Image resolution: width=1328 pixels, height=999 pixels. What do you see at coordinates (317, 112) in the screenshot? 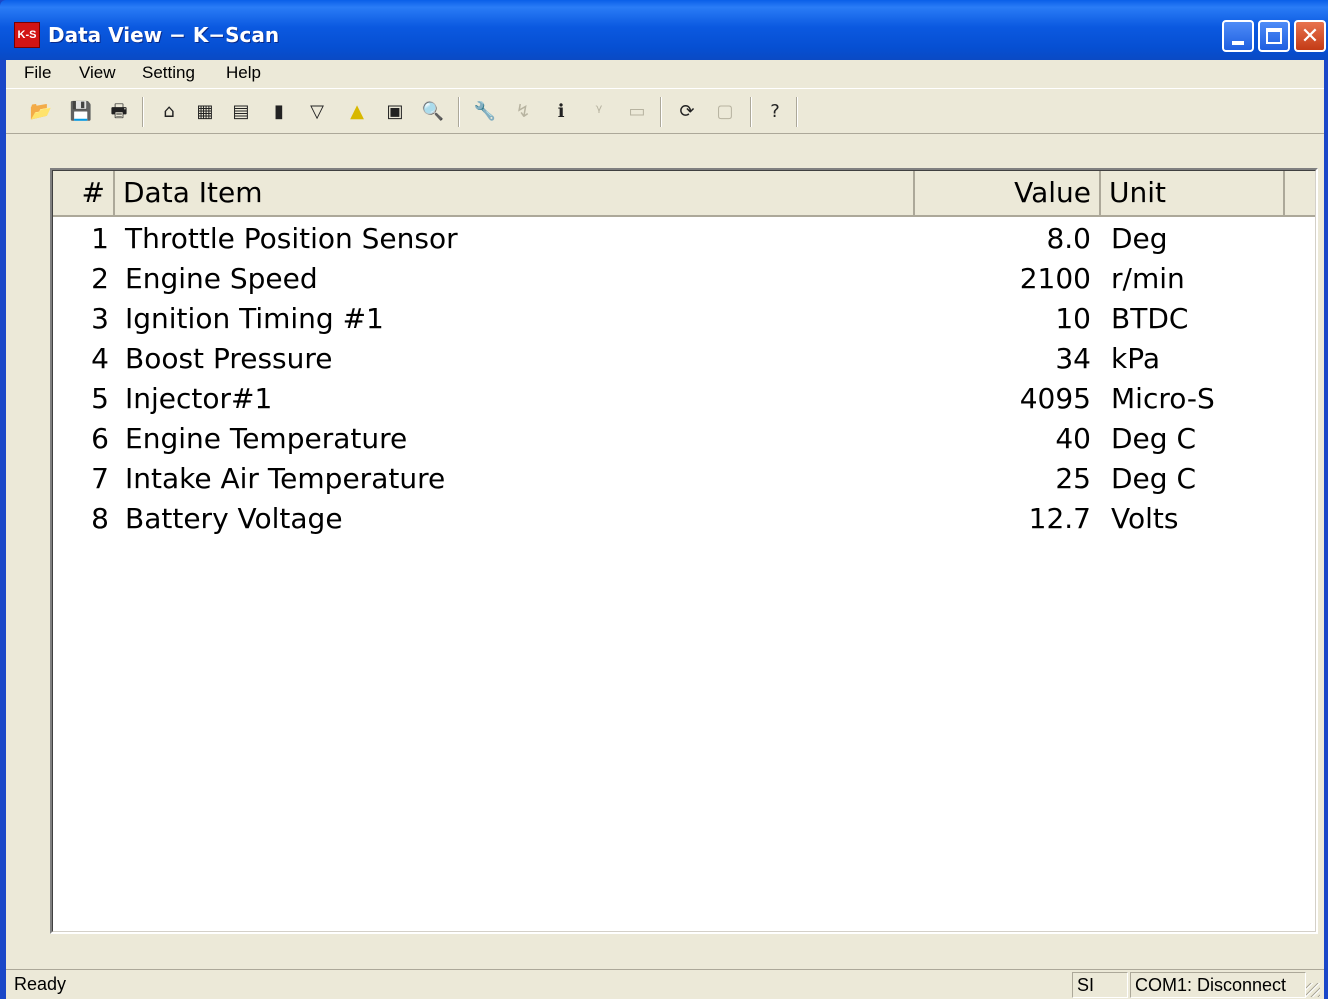
I see `filter-icon: ▽` at bounding box center [317, 112].